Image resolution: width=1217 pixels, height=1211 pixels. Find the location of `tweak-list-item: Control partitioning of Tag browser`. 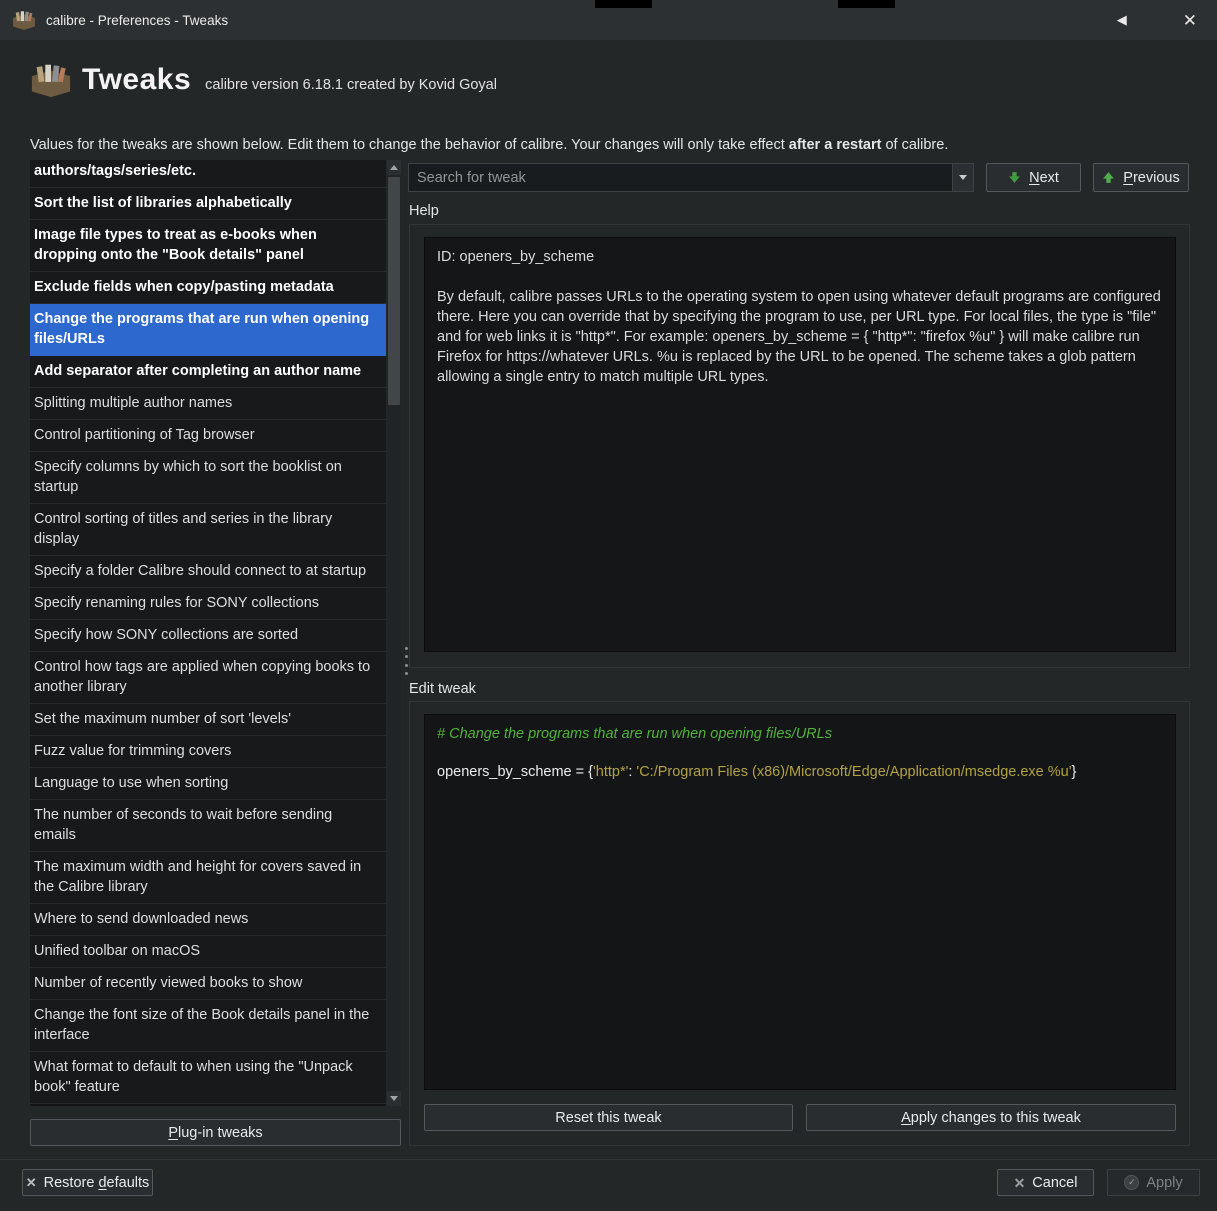

tweak-list-item: Control partitioning of Tag browser is located at coordinates (208, 436).